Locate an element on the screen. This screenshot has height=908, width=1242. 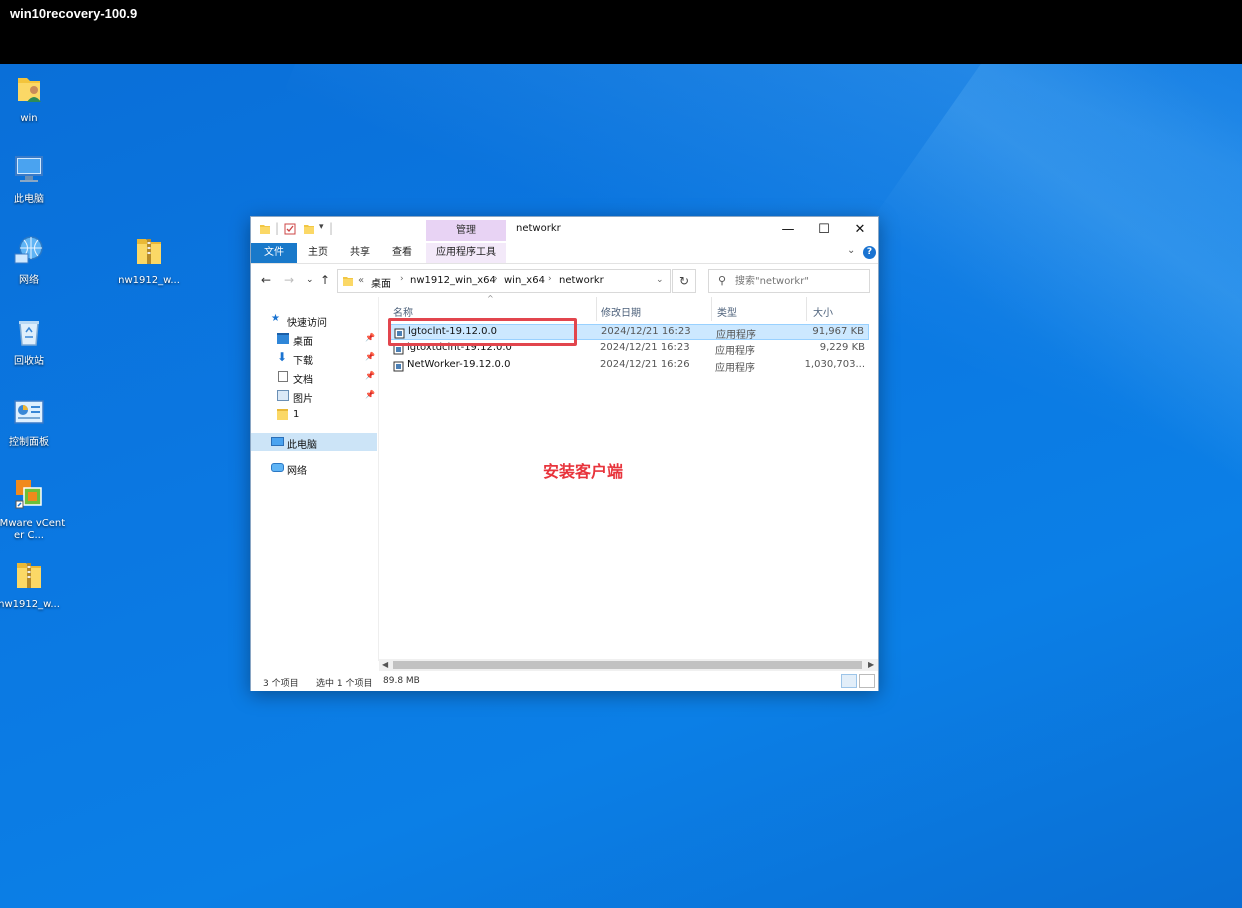
session-title-bar: win10recovery-100.9 is located at coordinates (621, 32).